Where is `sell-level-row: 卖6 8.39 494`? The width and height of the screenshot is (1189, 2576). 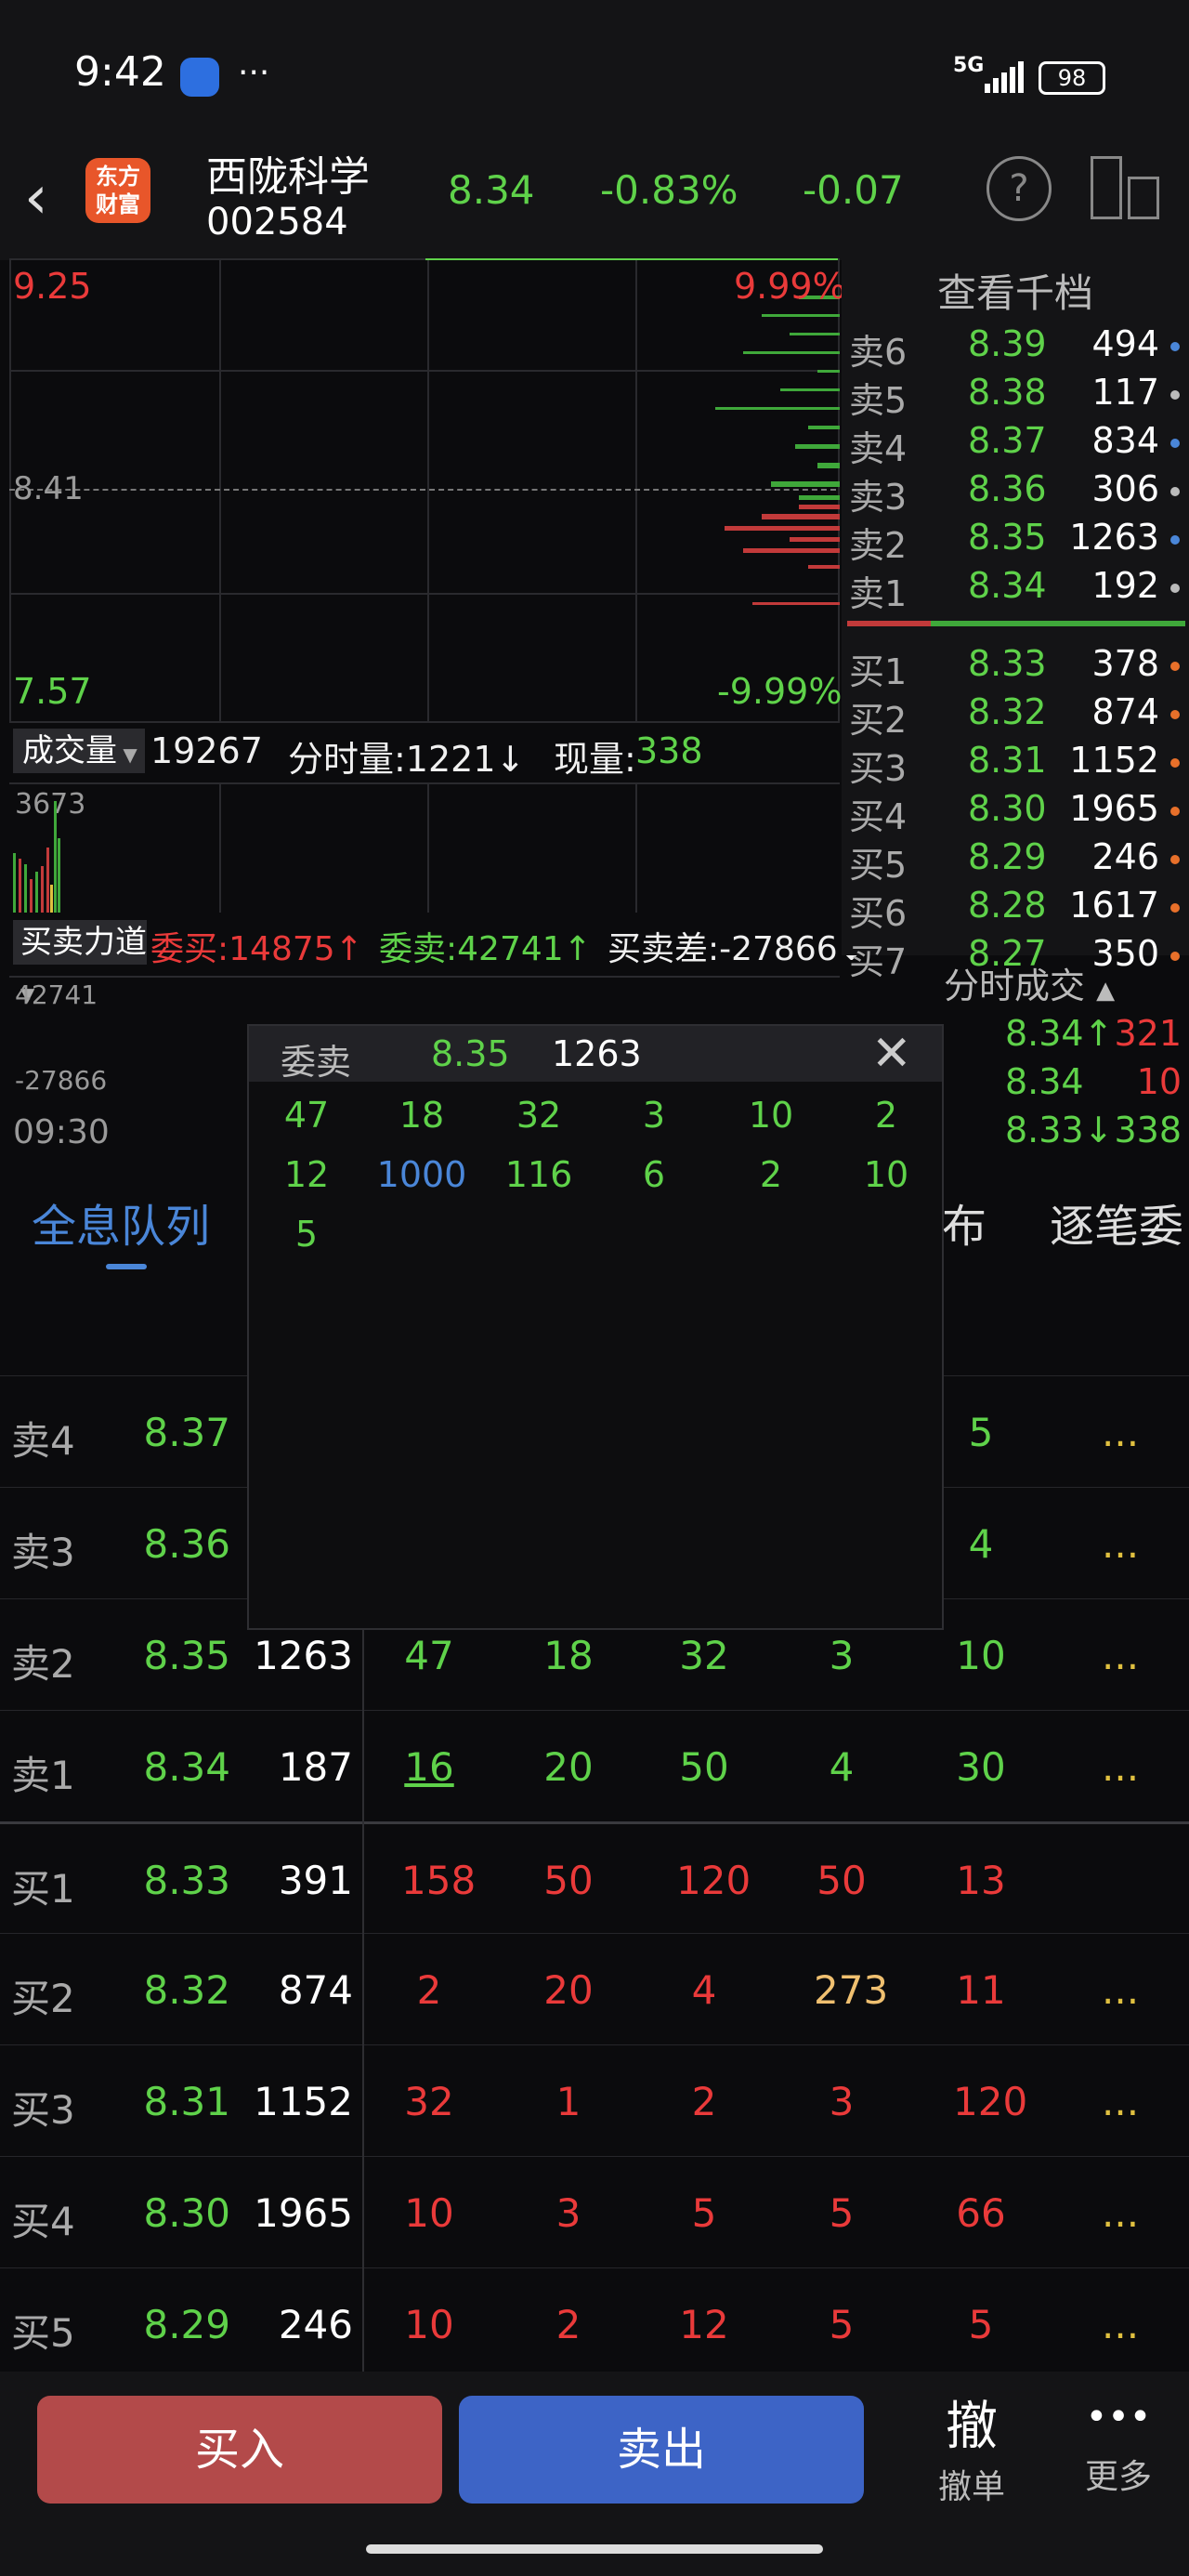 sell-level-row: 卖6 8.39 494 is located at coordinates (1015, 348).